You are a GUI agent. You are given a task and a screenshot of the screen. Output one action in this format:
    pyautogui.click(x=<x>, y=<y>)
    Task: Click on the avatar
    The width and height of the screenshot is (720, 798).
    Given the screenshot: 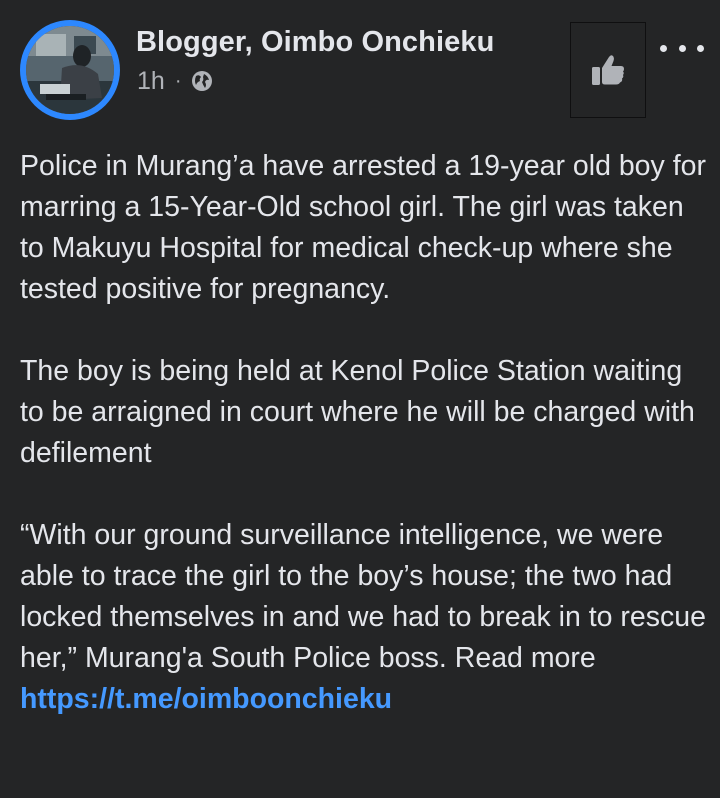 What is the action you would take?
    pyautogui.click(x=70, y=70)
    